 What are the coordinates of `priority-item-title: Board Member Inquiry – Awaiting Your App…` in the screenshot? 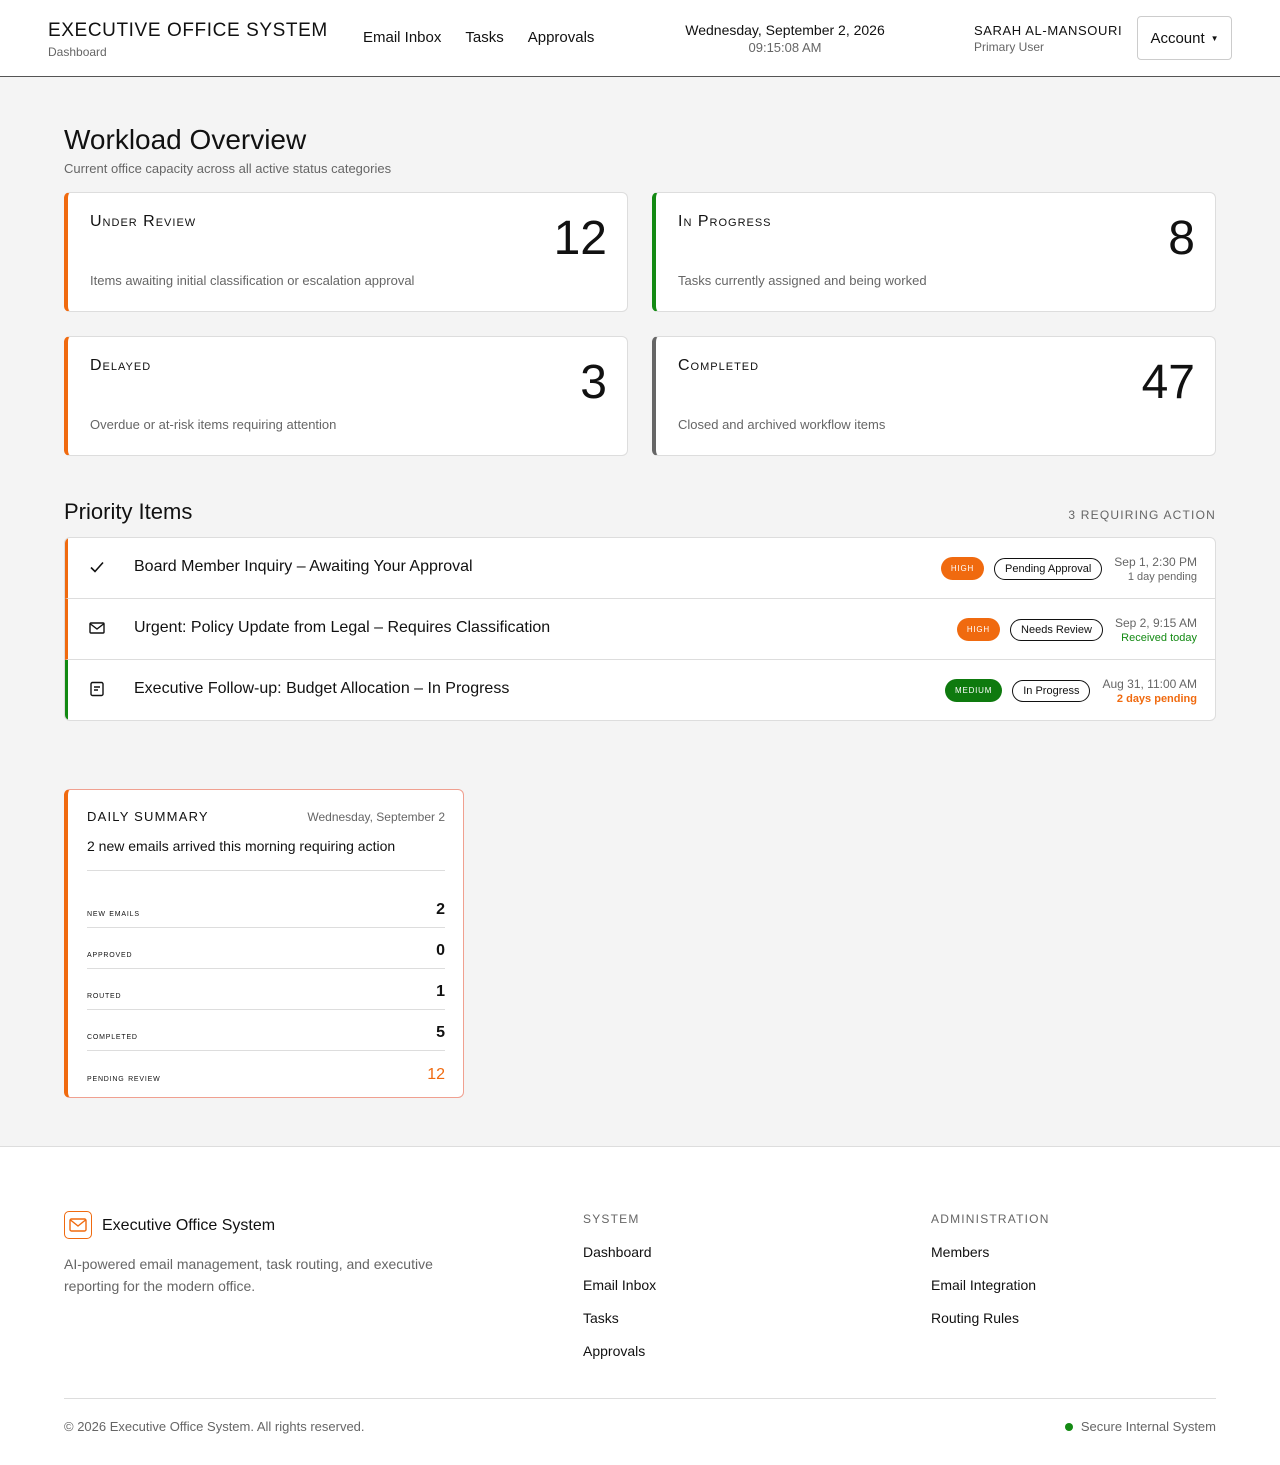 It's located at (303, 566).